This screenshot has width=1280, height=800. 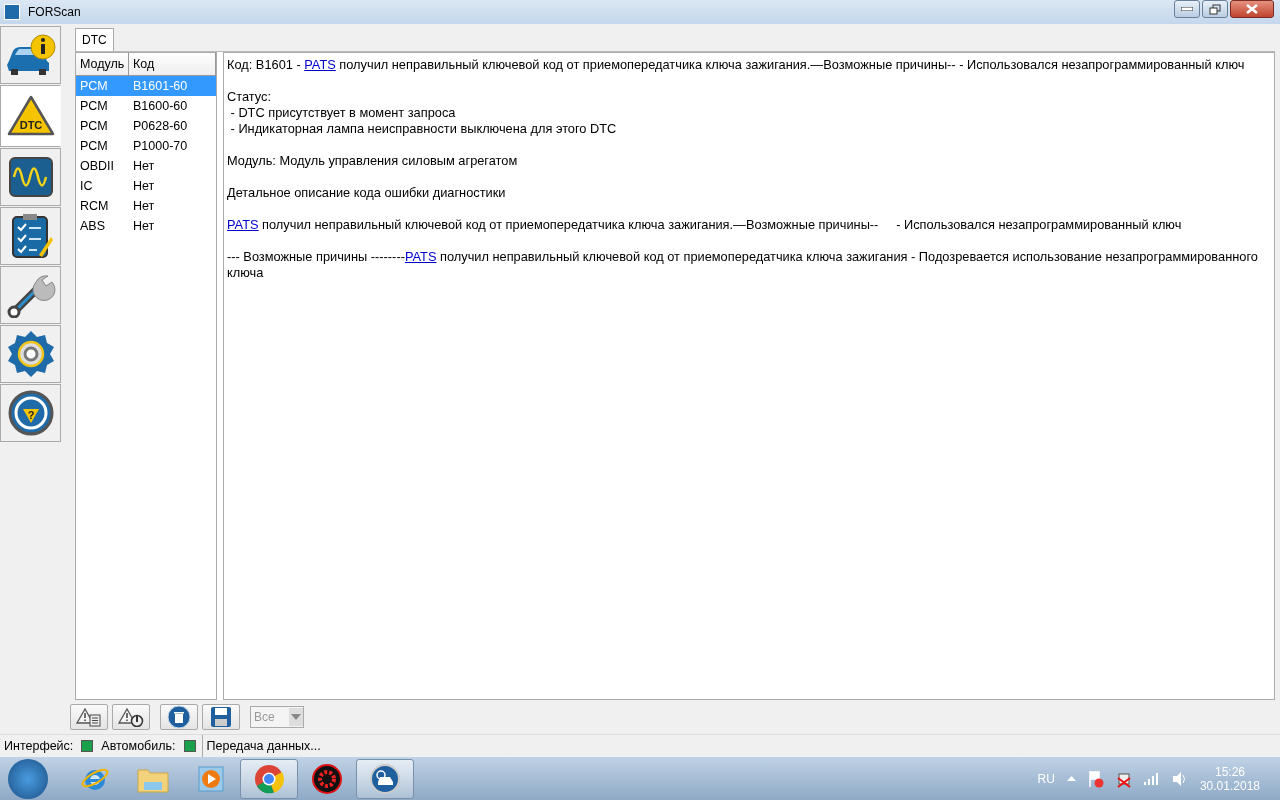 I want to click on column-header: Код, so click(x=172, y=64).